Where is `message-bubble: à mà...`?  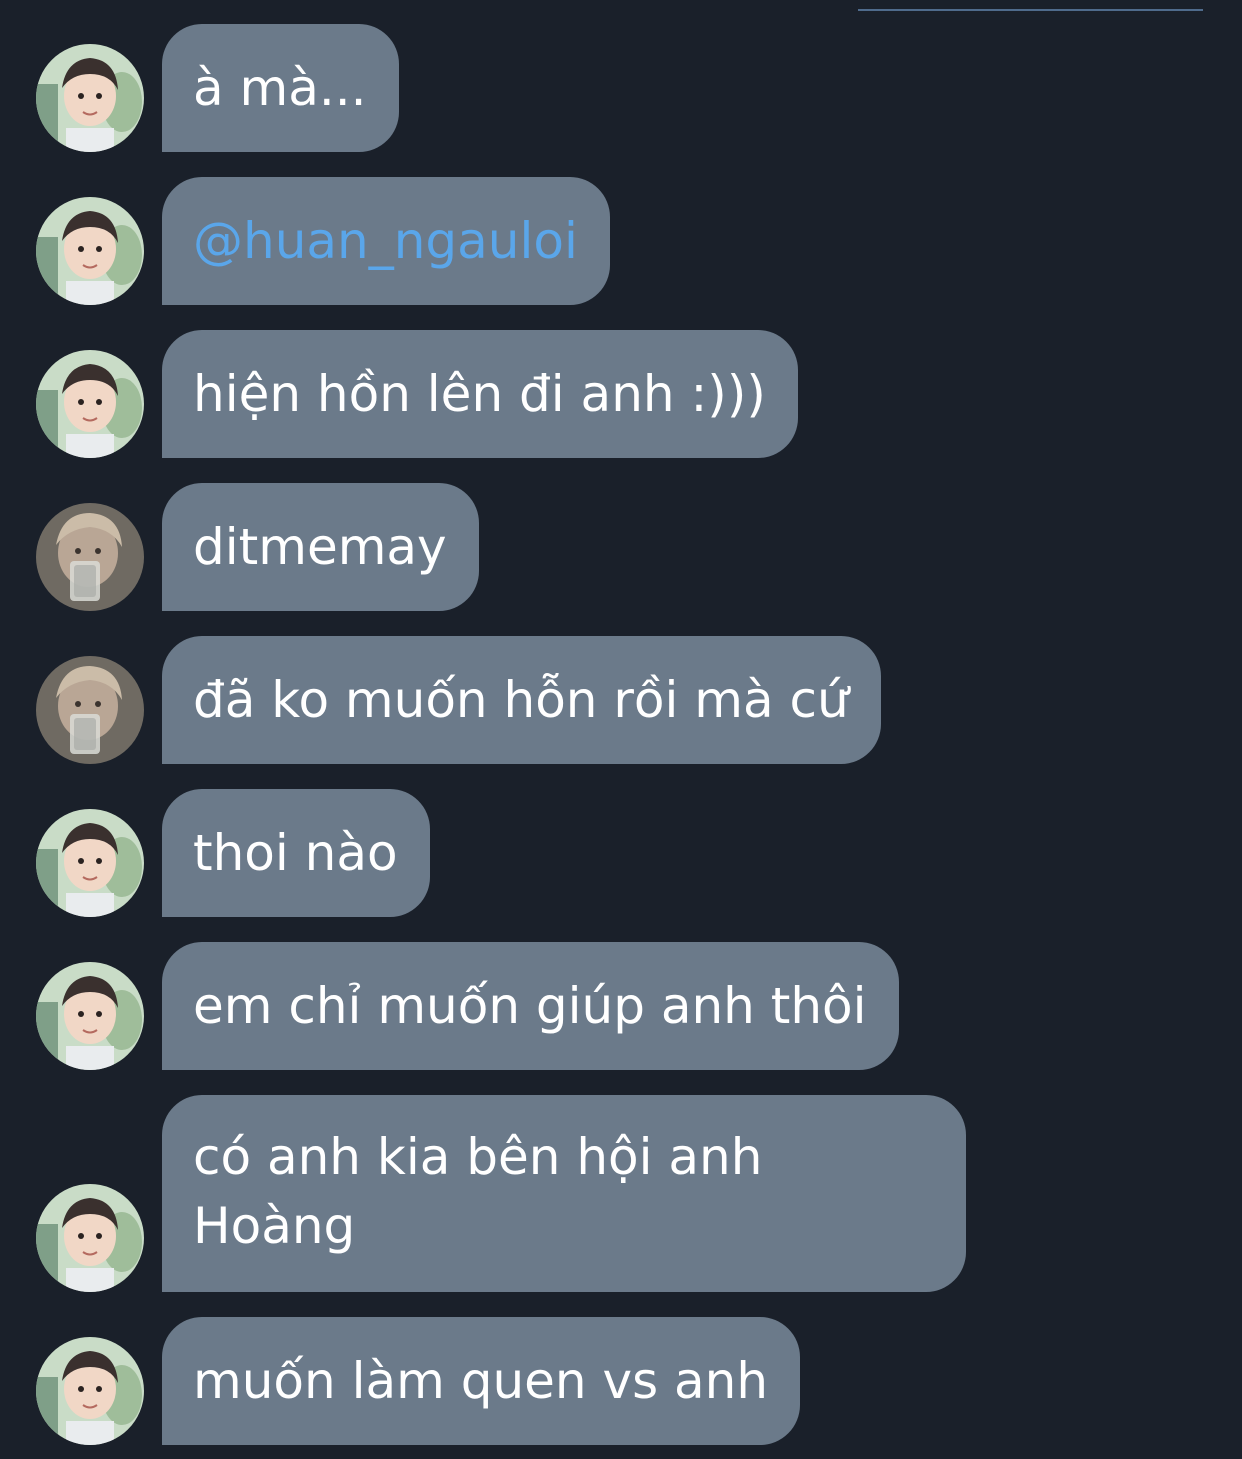
message-bubble: à mà... is located at coordinates (280, 88).